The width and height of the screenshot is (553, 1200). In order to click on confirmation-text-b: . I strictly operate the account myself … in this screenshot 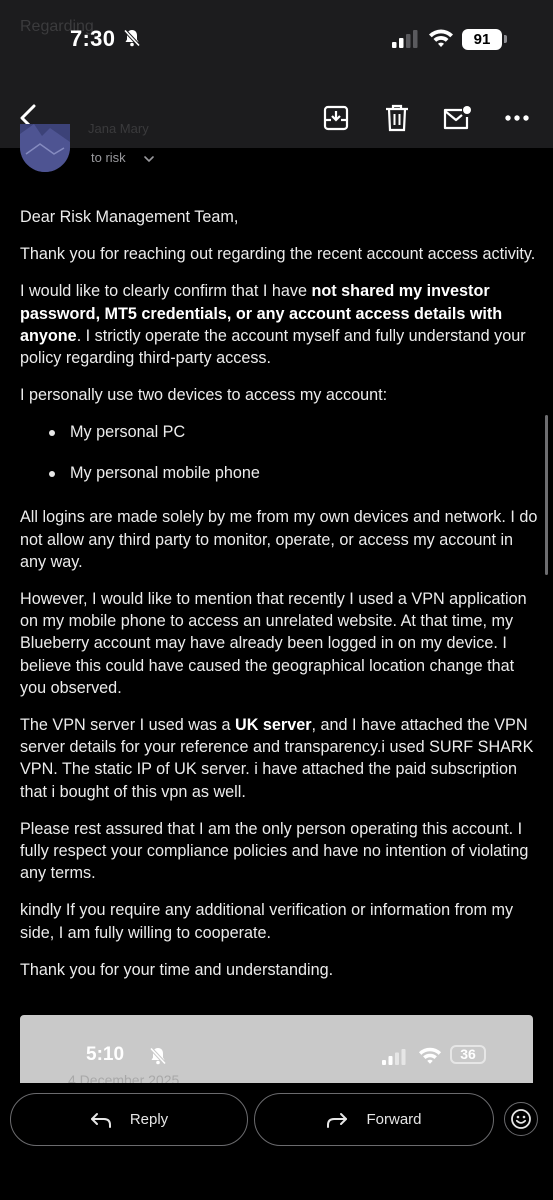, I will do `click(273, 347)`.